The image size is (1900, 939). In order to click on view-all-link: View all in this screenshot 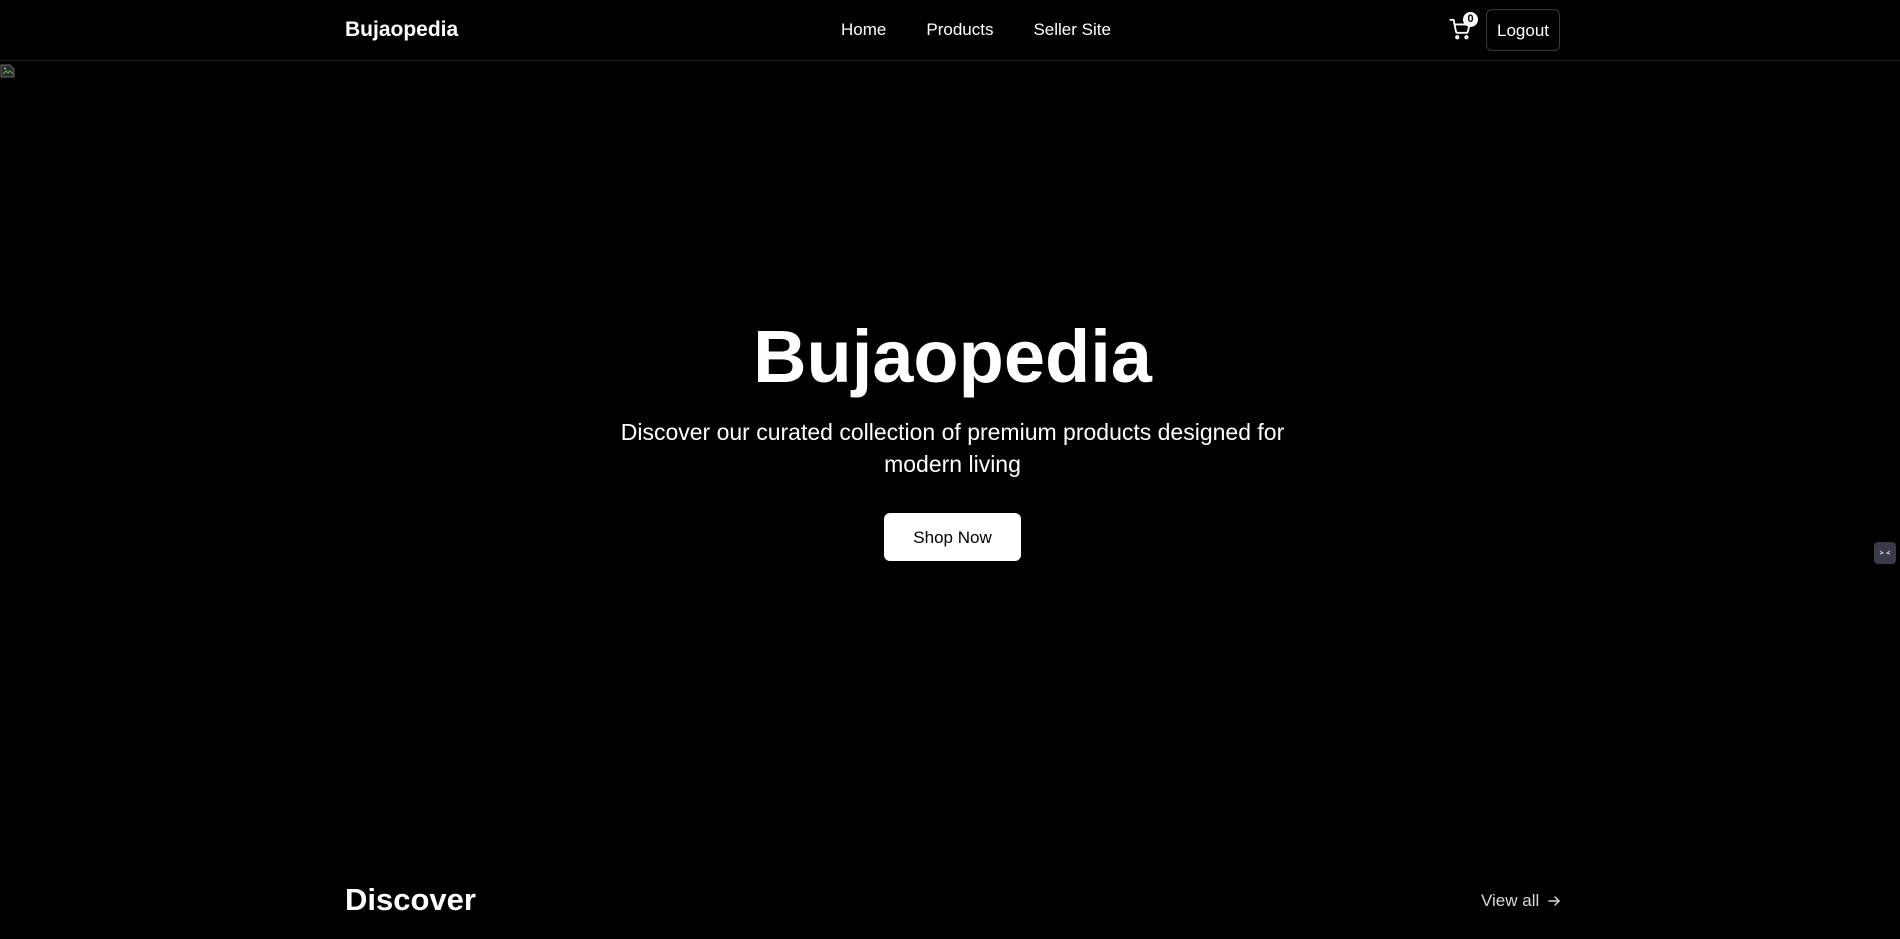, I will do `click(1521, 901)`.